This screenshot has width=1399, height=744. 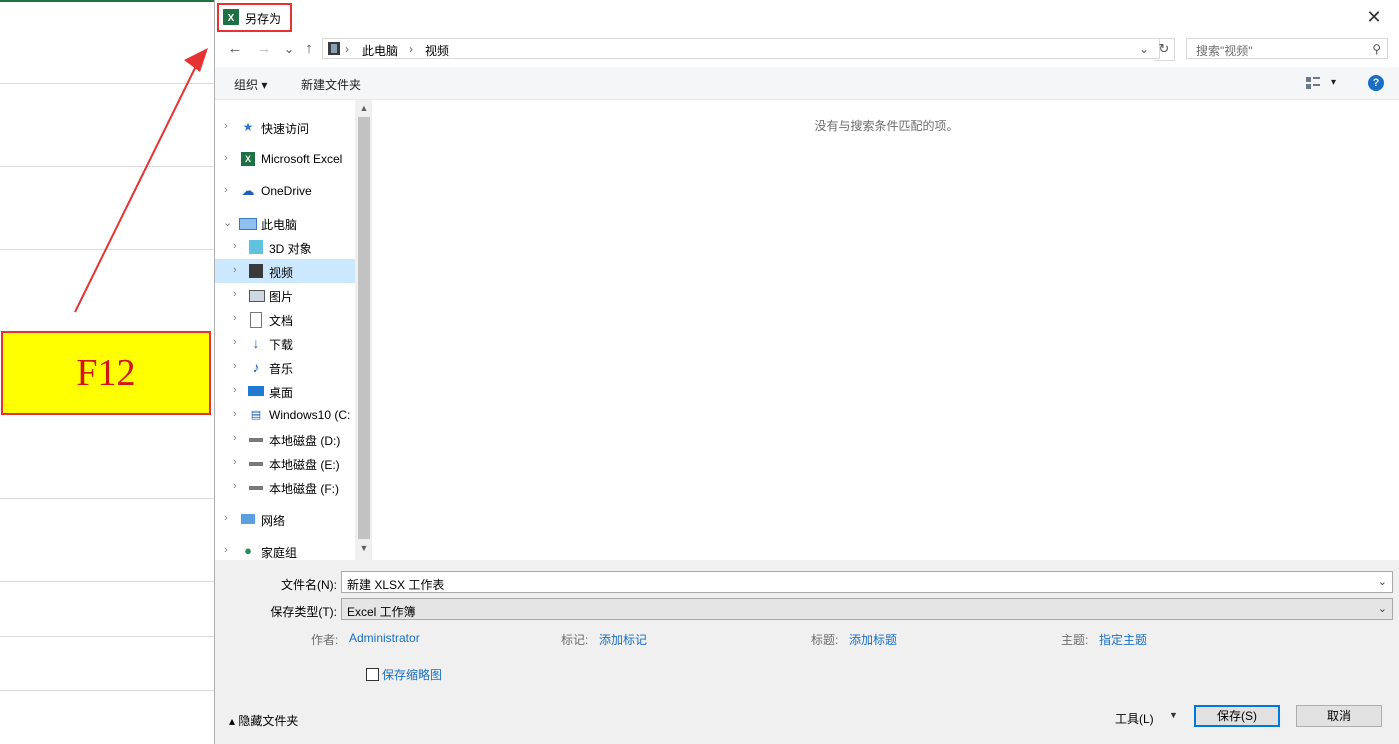 I want to click on address-bar: › 此电脑 › 视频 ⌄, so click(x=741, y=48).